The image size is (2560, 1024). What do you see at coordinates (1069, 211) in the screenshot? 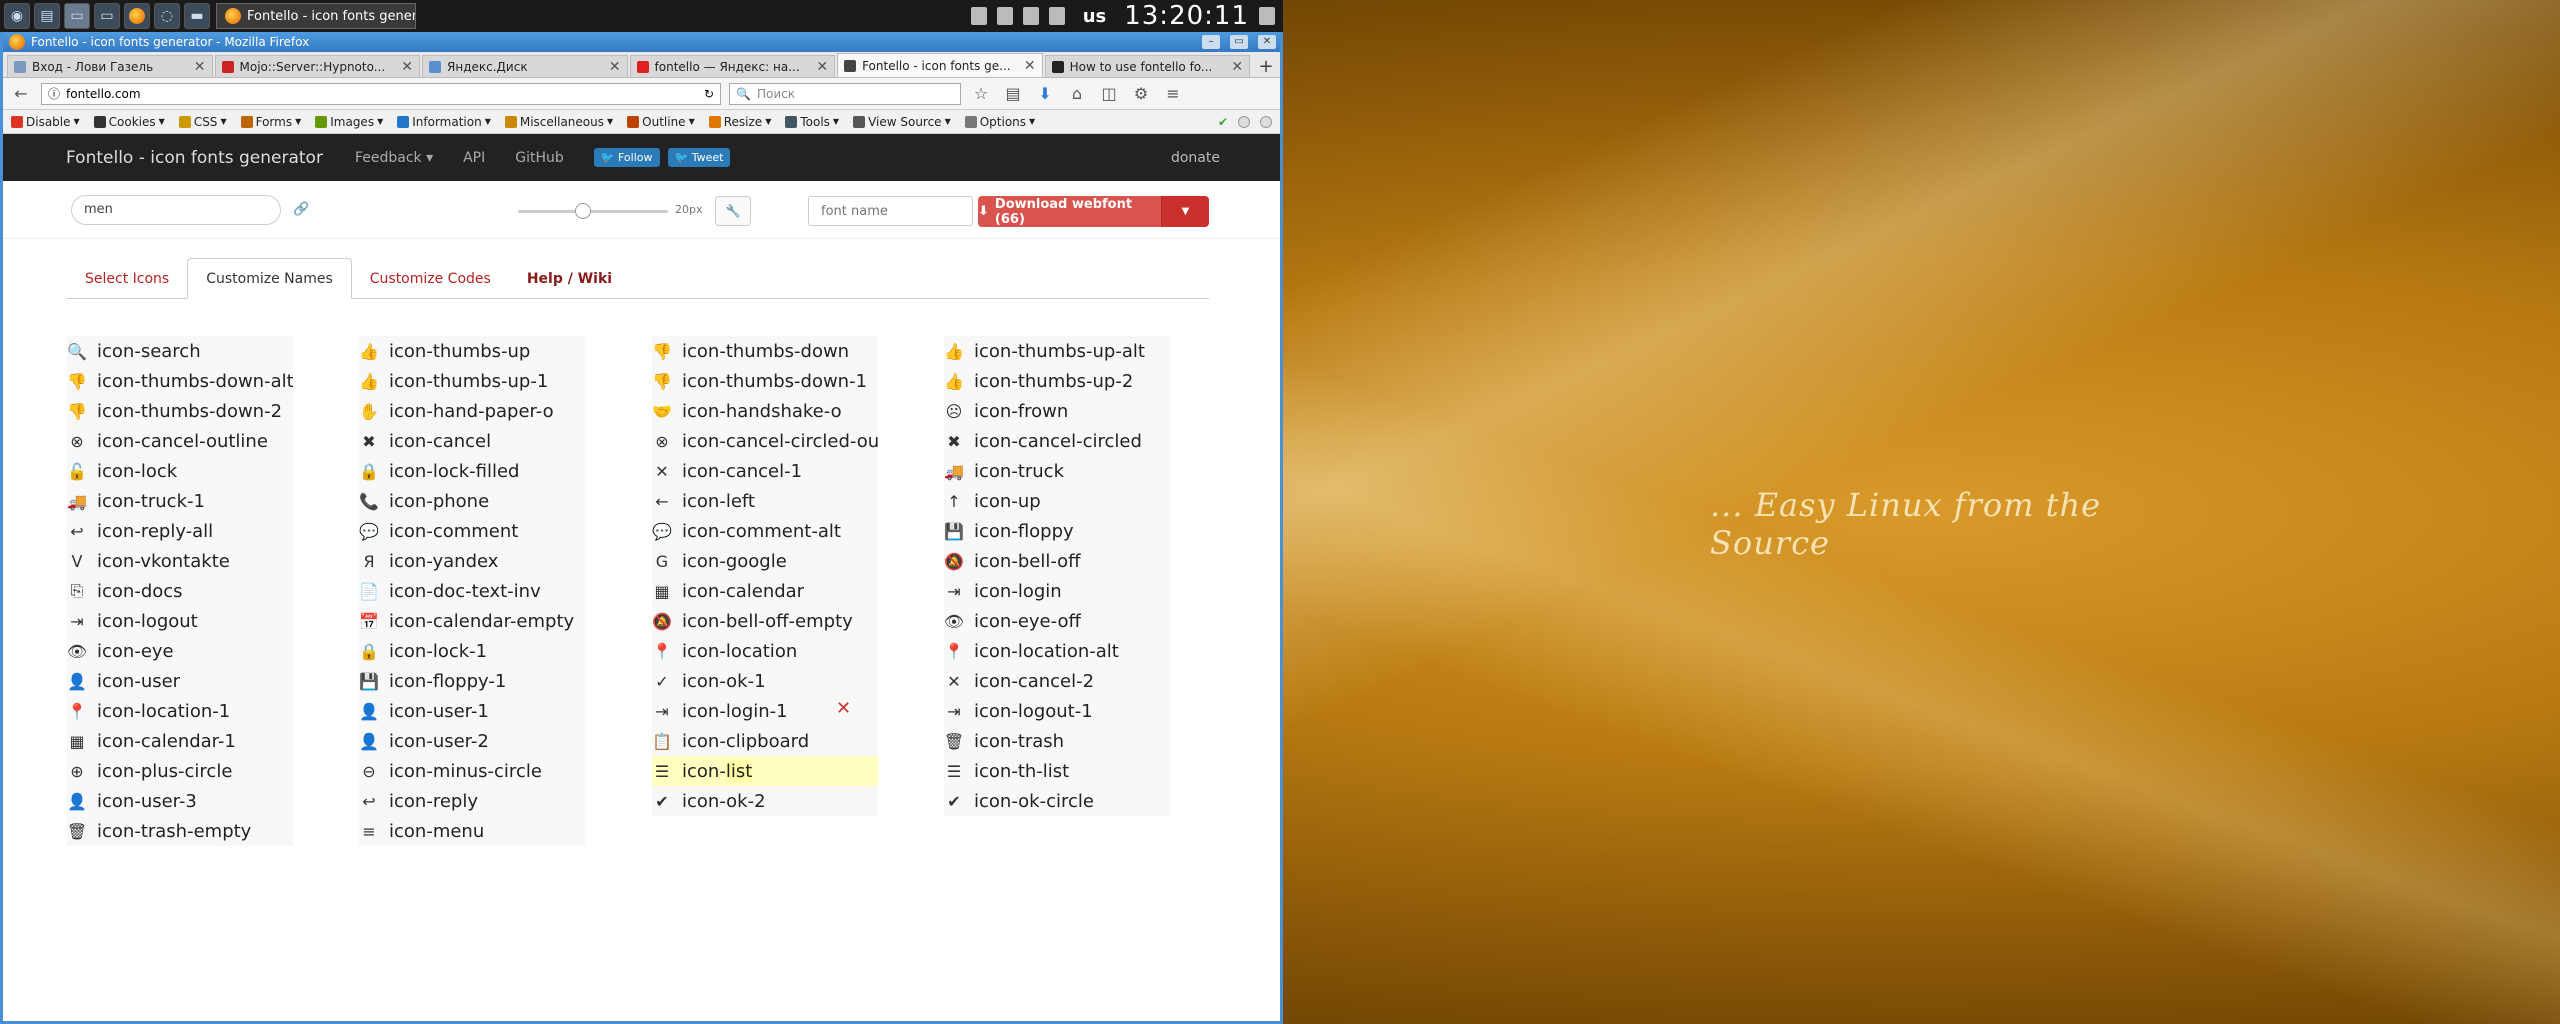
I see `download-webfont-button: ⬇ Download webfont (66)` at bounding box center [1069, 211].